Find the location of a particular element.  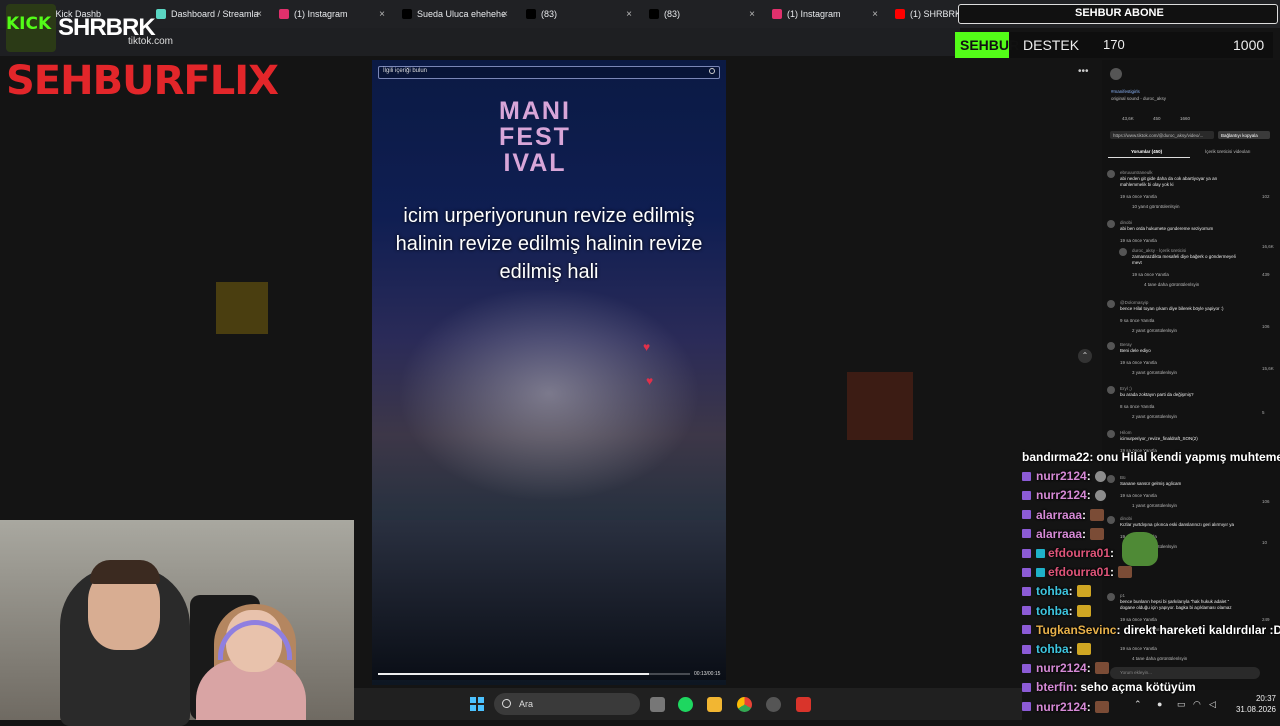

tiktok-search-input is located at coordinates (549, 72).